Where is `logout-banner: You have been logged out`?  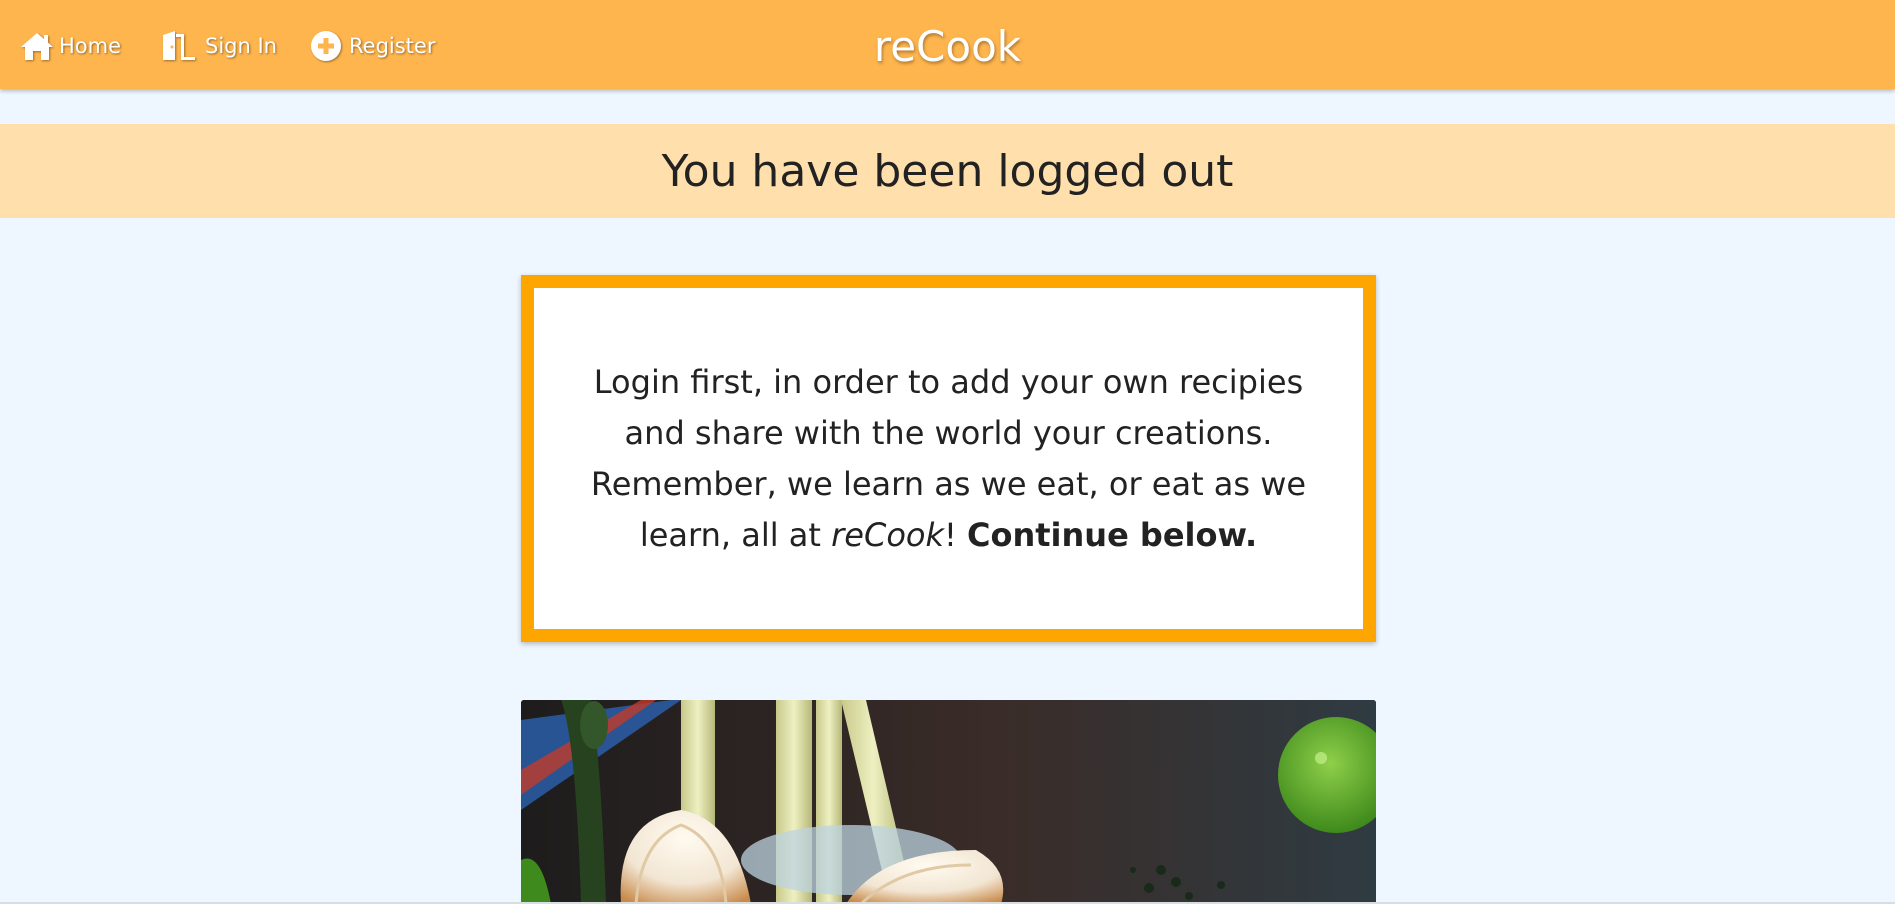 logout-banner: You have been logged out is located at coordinates (947, 171).